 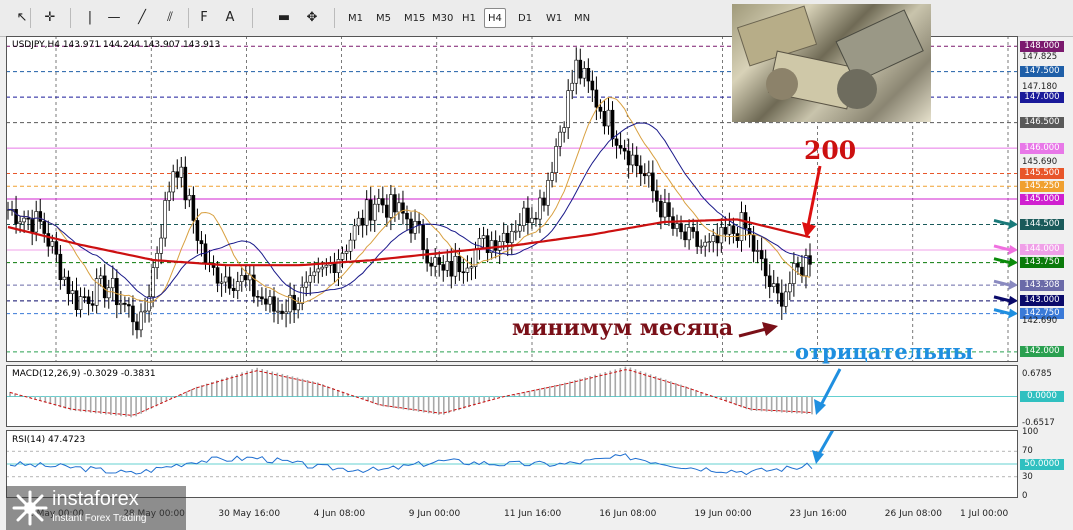 I want to click on logo-subtitle: Instant Forex Trading, so click(x=99, y=518).